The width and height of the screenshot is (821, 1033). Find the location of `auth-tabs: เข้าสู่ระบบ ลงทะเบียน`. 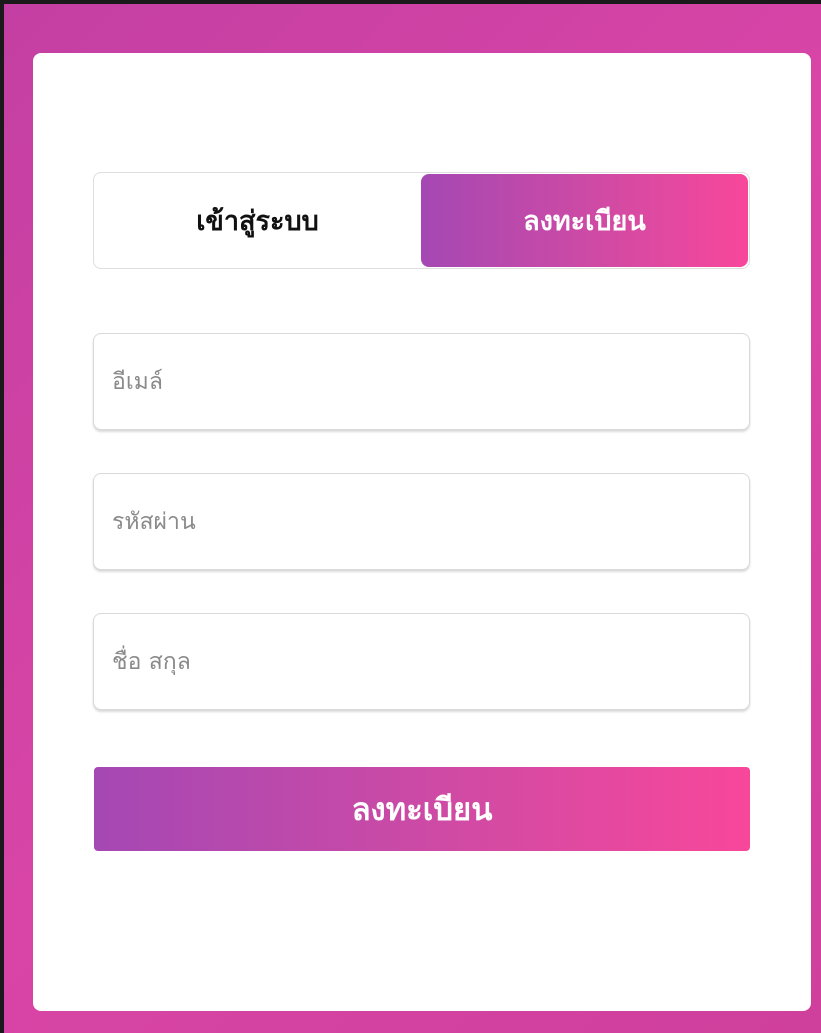

auth-tabs: เข้าสู่ระบบ ลงทะเบียน is located at coordinates (421, 220).